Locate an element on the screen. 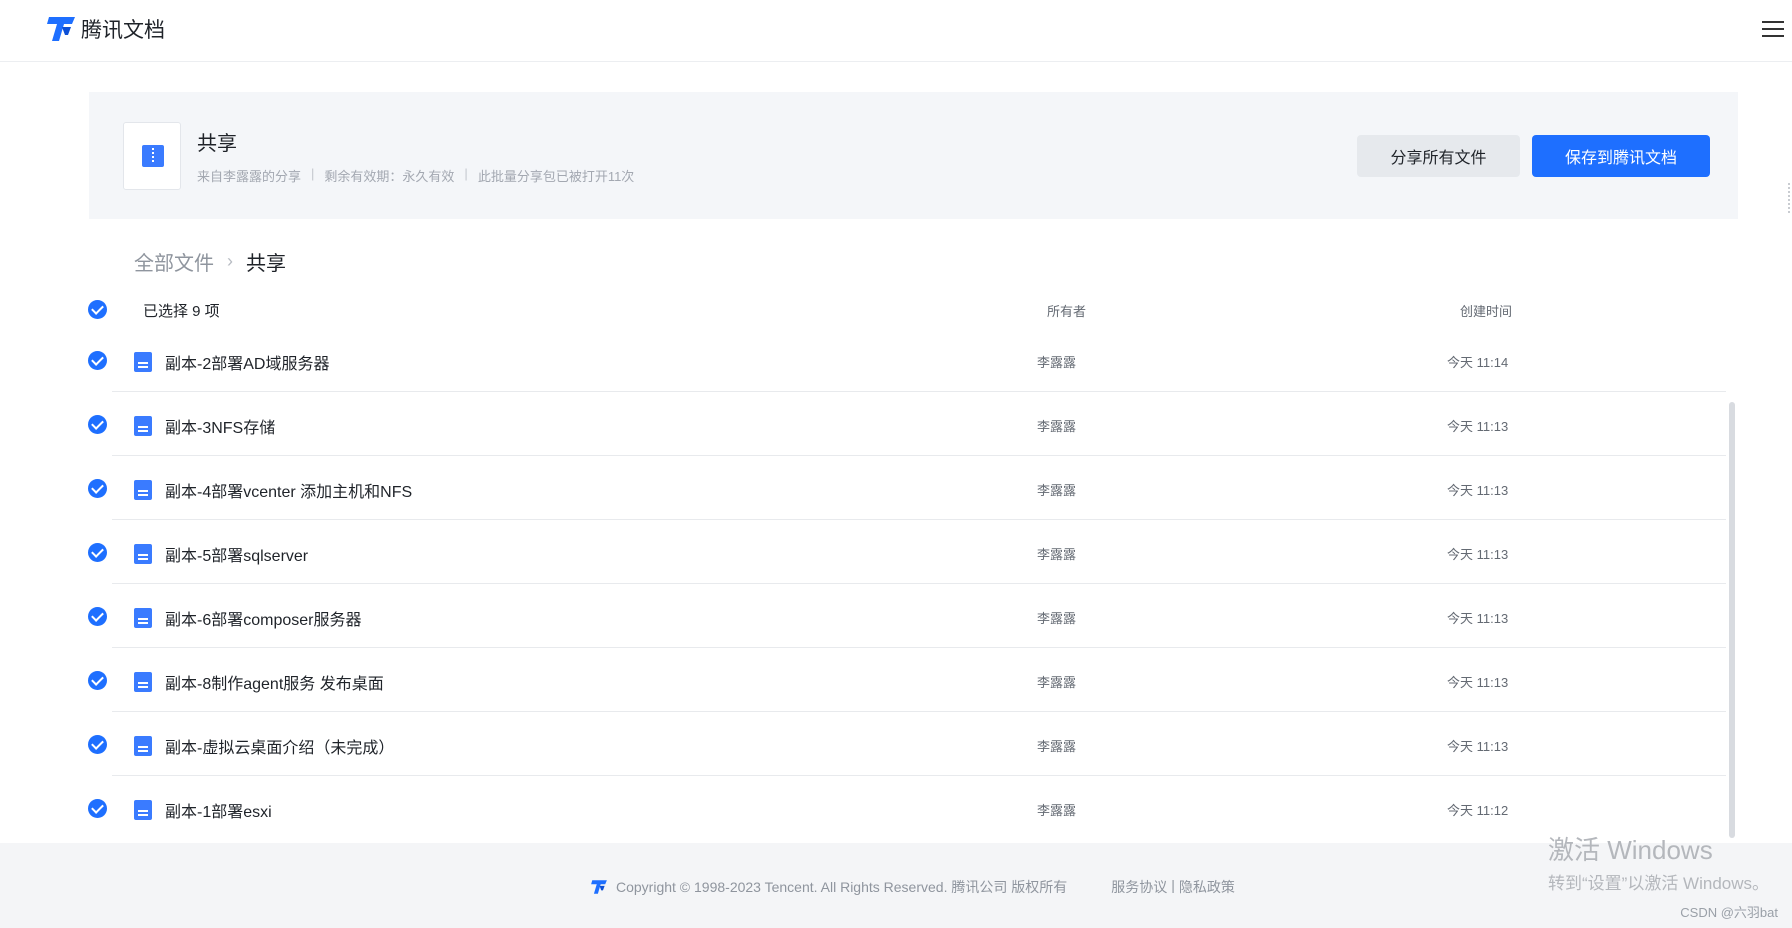  share-package-thumbnail is located at coordinates (152, 156).